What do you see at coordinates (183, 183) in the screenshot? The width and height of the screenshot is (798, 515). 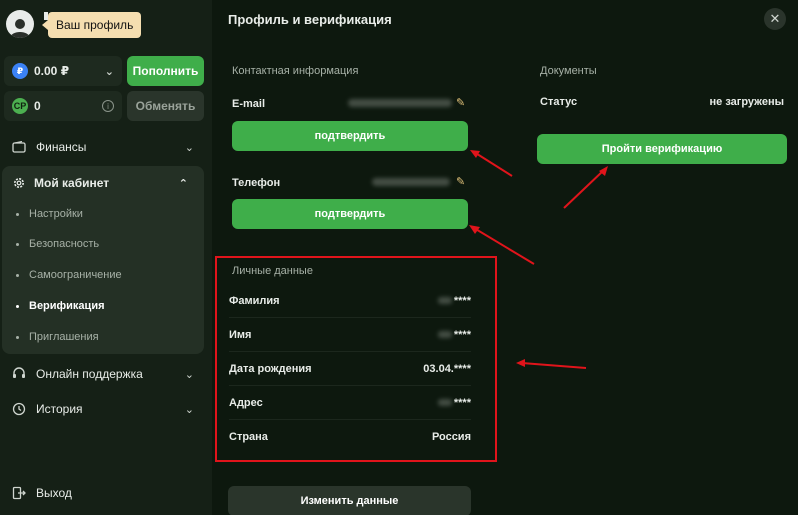 I see `chevron-up-icon: ⌃` at bounding box center [183, 183].